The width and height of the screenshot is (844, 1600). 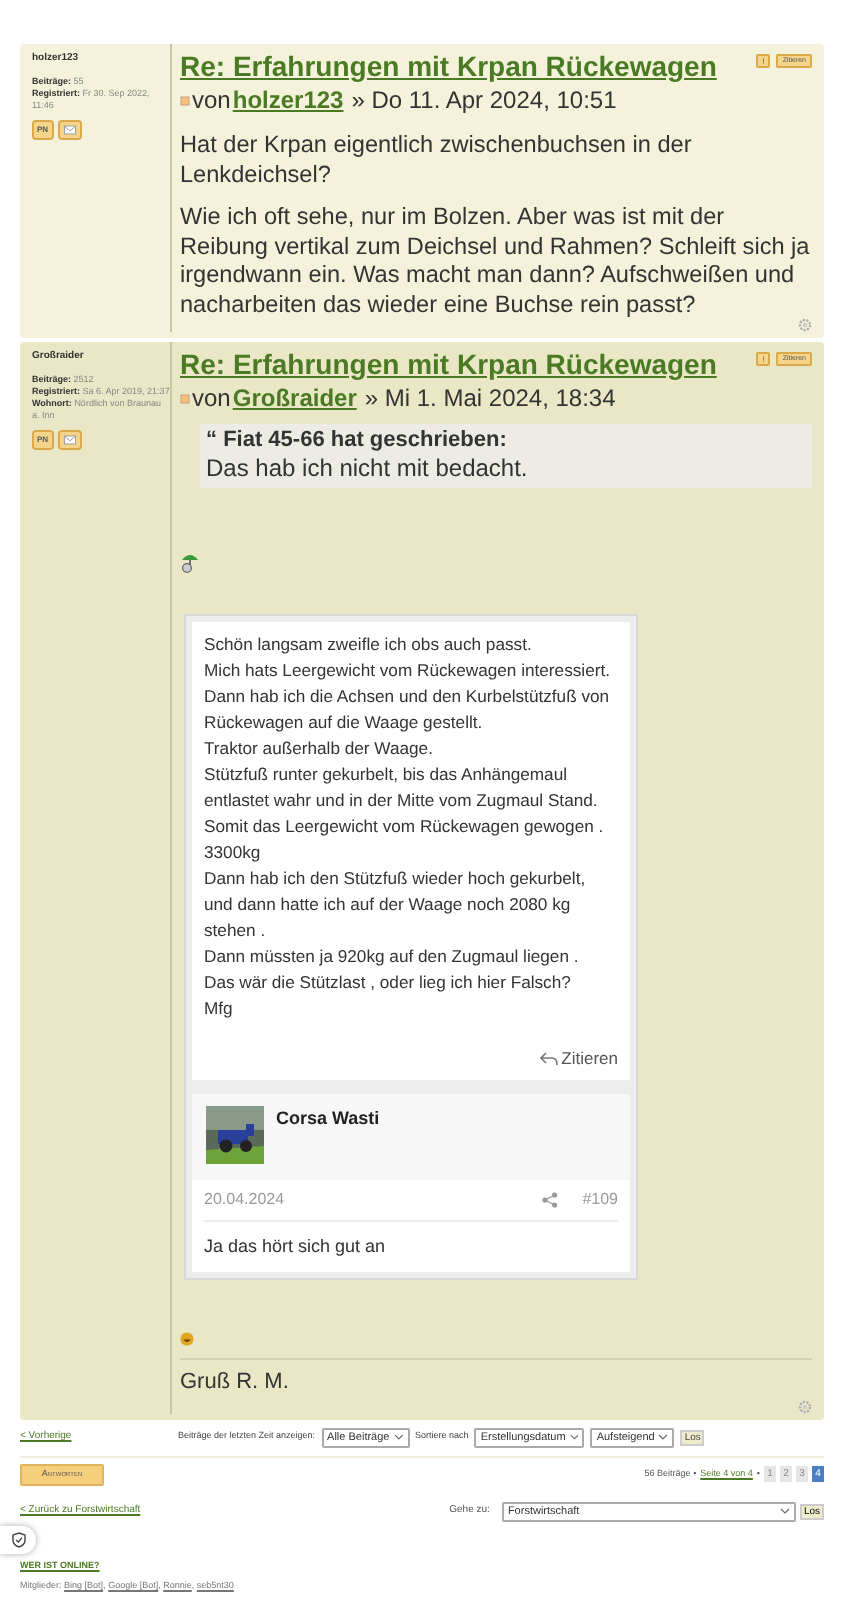 I want to click on post-date: » Do 11. Apr 2024, 10:51, so click(x=484, y=100).